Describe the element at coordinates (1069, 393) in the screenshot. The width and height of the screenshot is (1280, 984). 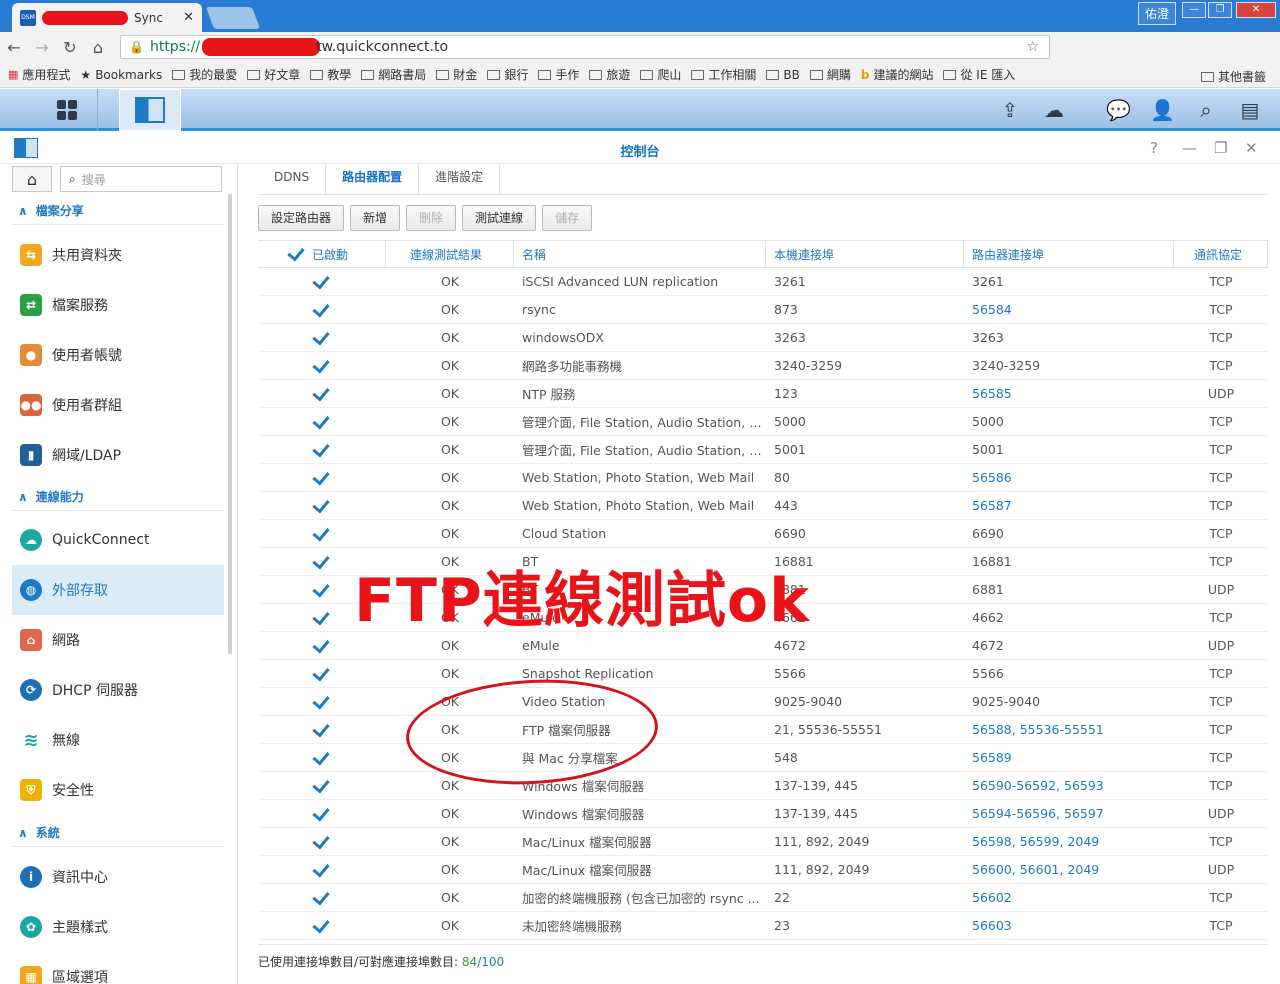
I see `router-port-cell: 56585` at that location.